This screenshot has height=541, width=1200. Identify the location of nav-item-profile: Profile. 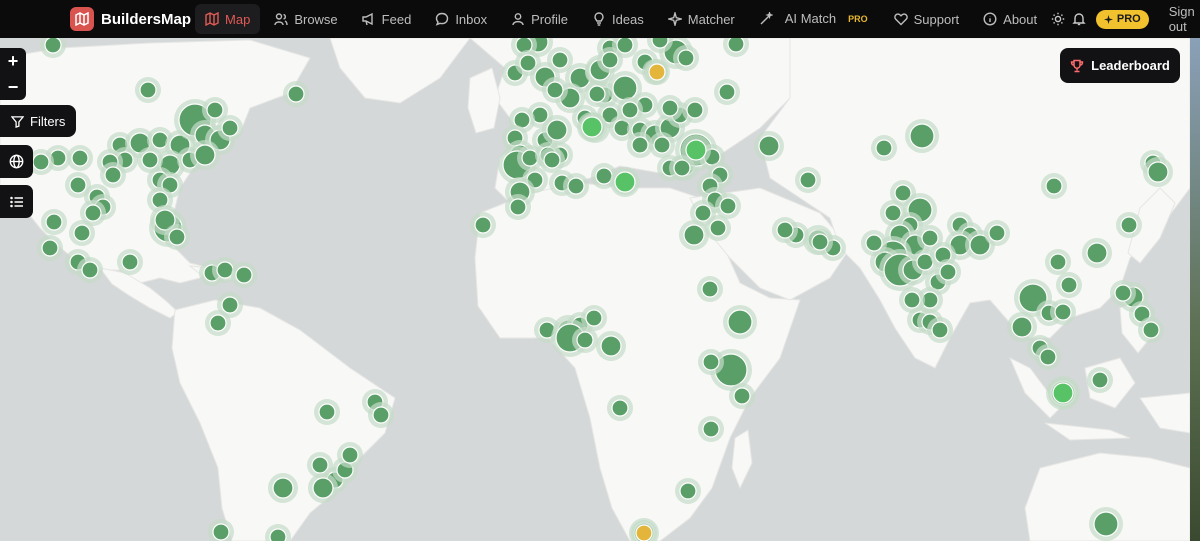
(539, 19).